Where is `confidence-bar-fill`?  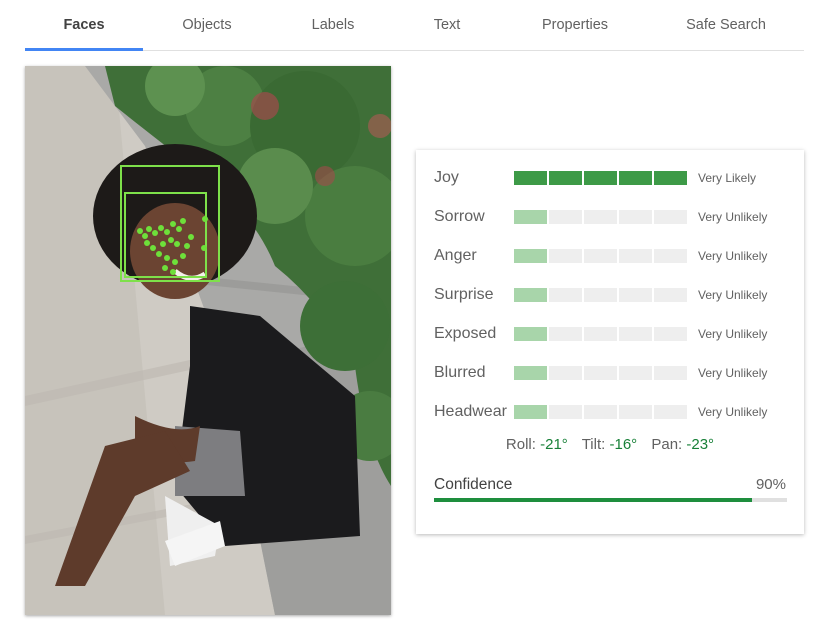
confidence-bar-fill is located at coordinates (593, 500).